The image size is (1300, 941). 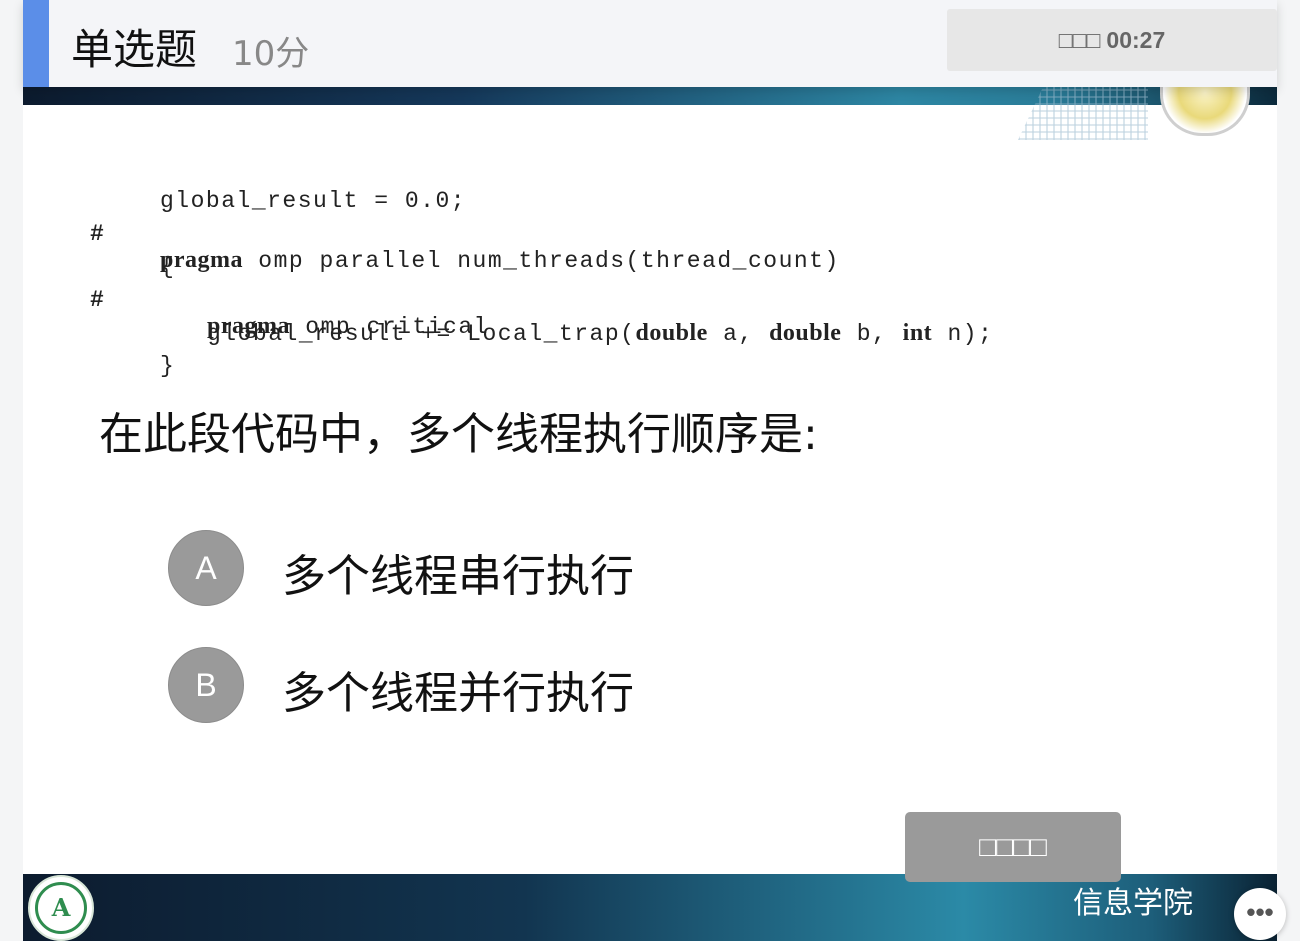 What do you see at coordinates (1013, 847) in the screenshot?
I see `submit-button: □□□□` at bounding box center [1013, 847].